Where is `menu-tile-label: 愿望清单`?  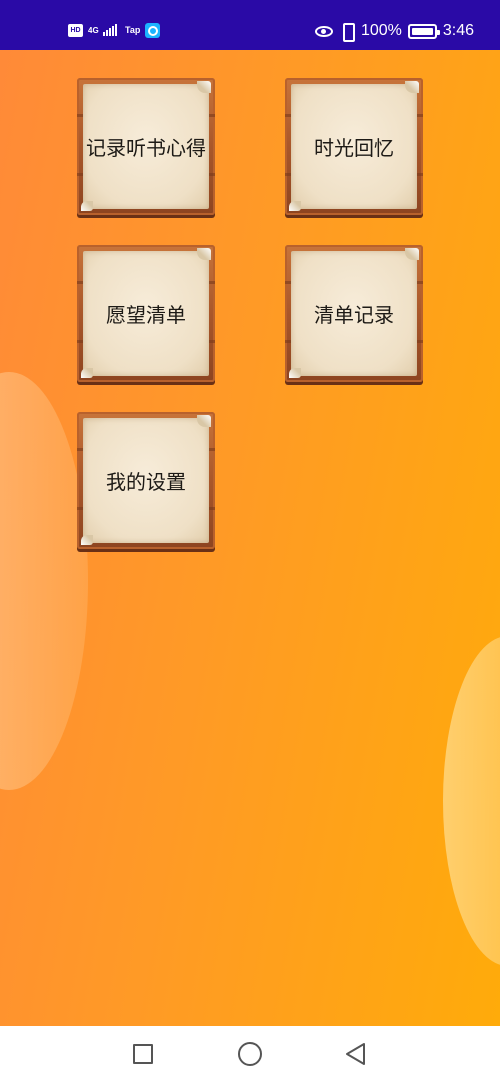
menu-tile-label: 愿望清单 is located at coordinates (146, 315).